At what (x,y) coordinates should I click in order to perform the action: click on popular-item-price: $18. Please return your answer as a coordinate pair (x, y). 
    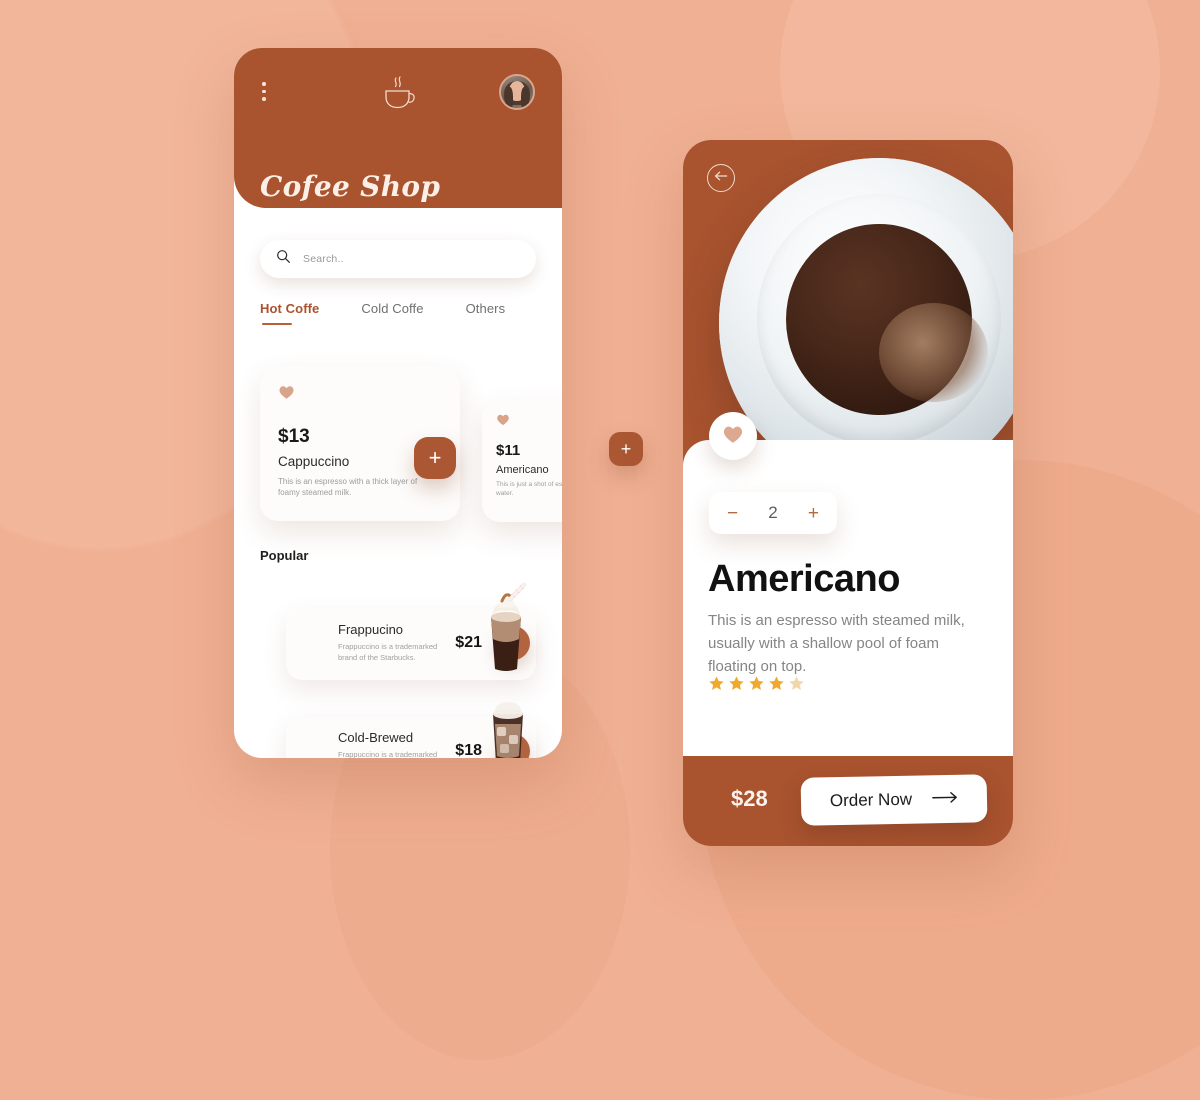
    Looking at the image, I should click on (468, 750).